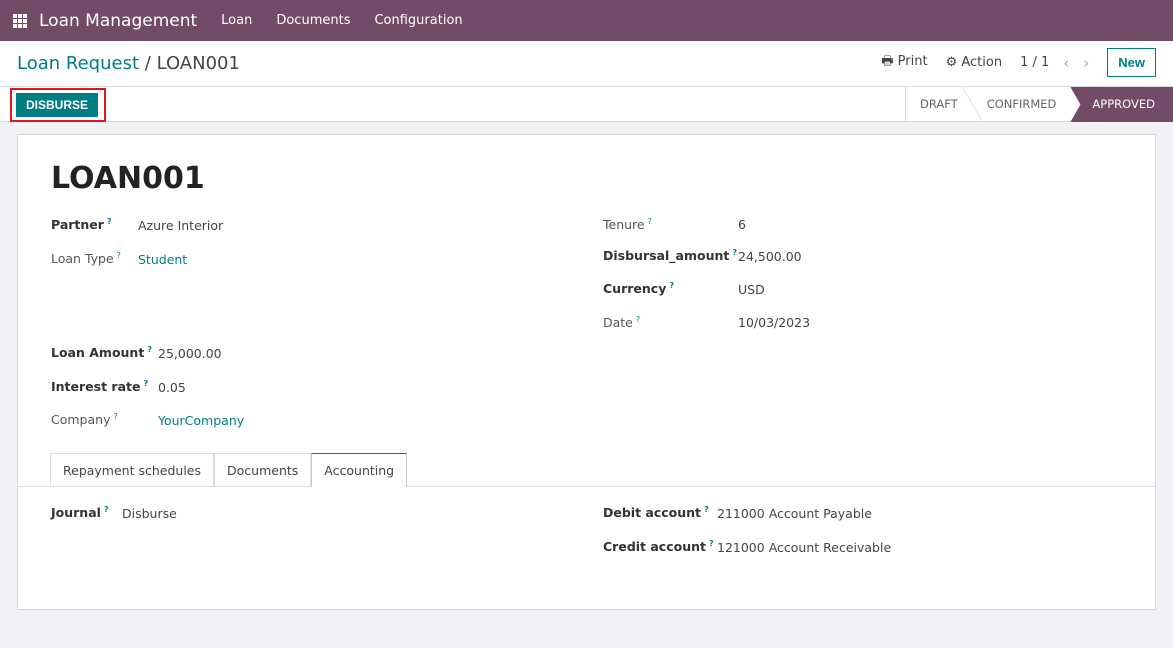 Image resolution: width=1173 pixels, height=648 pixels. What do you see at coordinates (172, 387) in the screenshot?
I see `field-interest-rate: 0.05` at bounding box center [172, 387].